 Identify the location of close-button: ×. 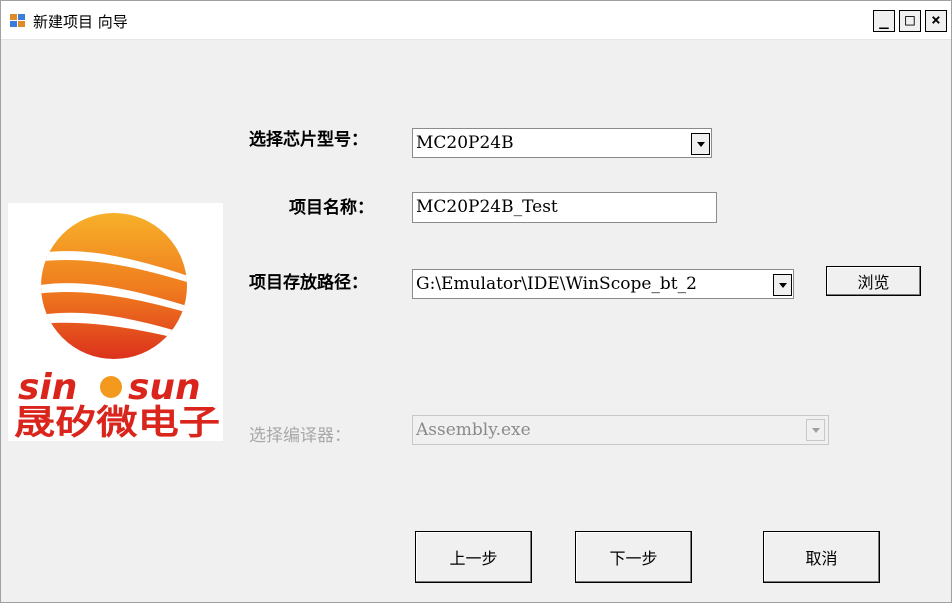
(936, 21).